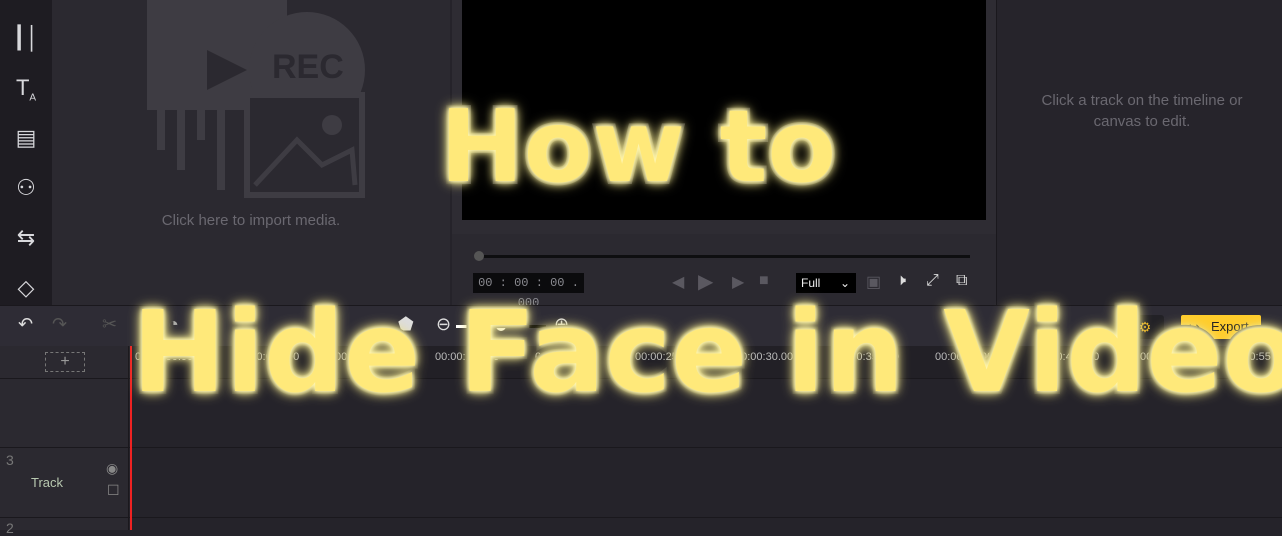 Image resolution: width=1282 pixels, height=536 pixels. I want to click on unlock-icon: ☐, so click(113, 490).